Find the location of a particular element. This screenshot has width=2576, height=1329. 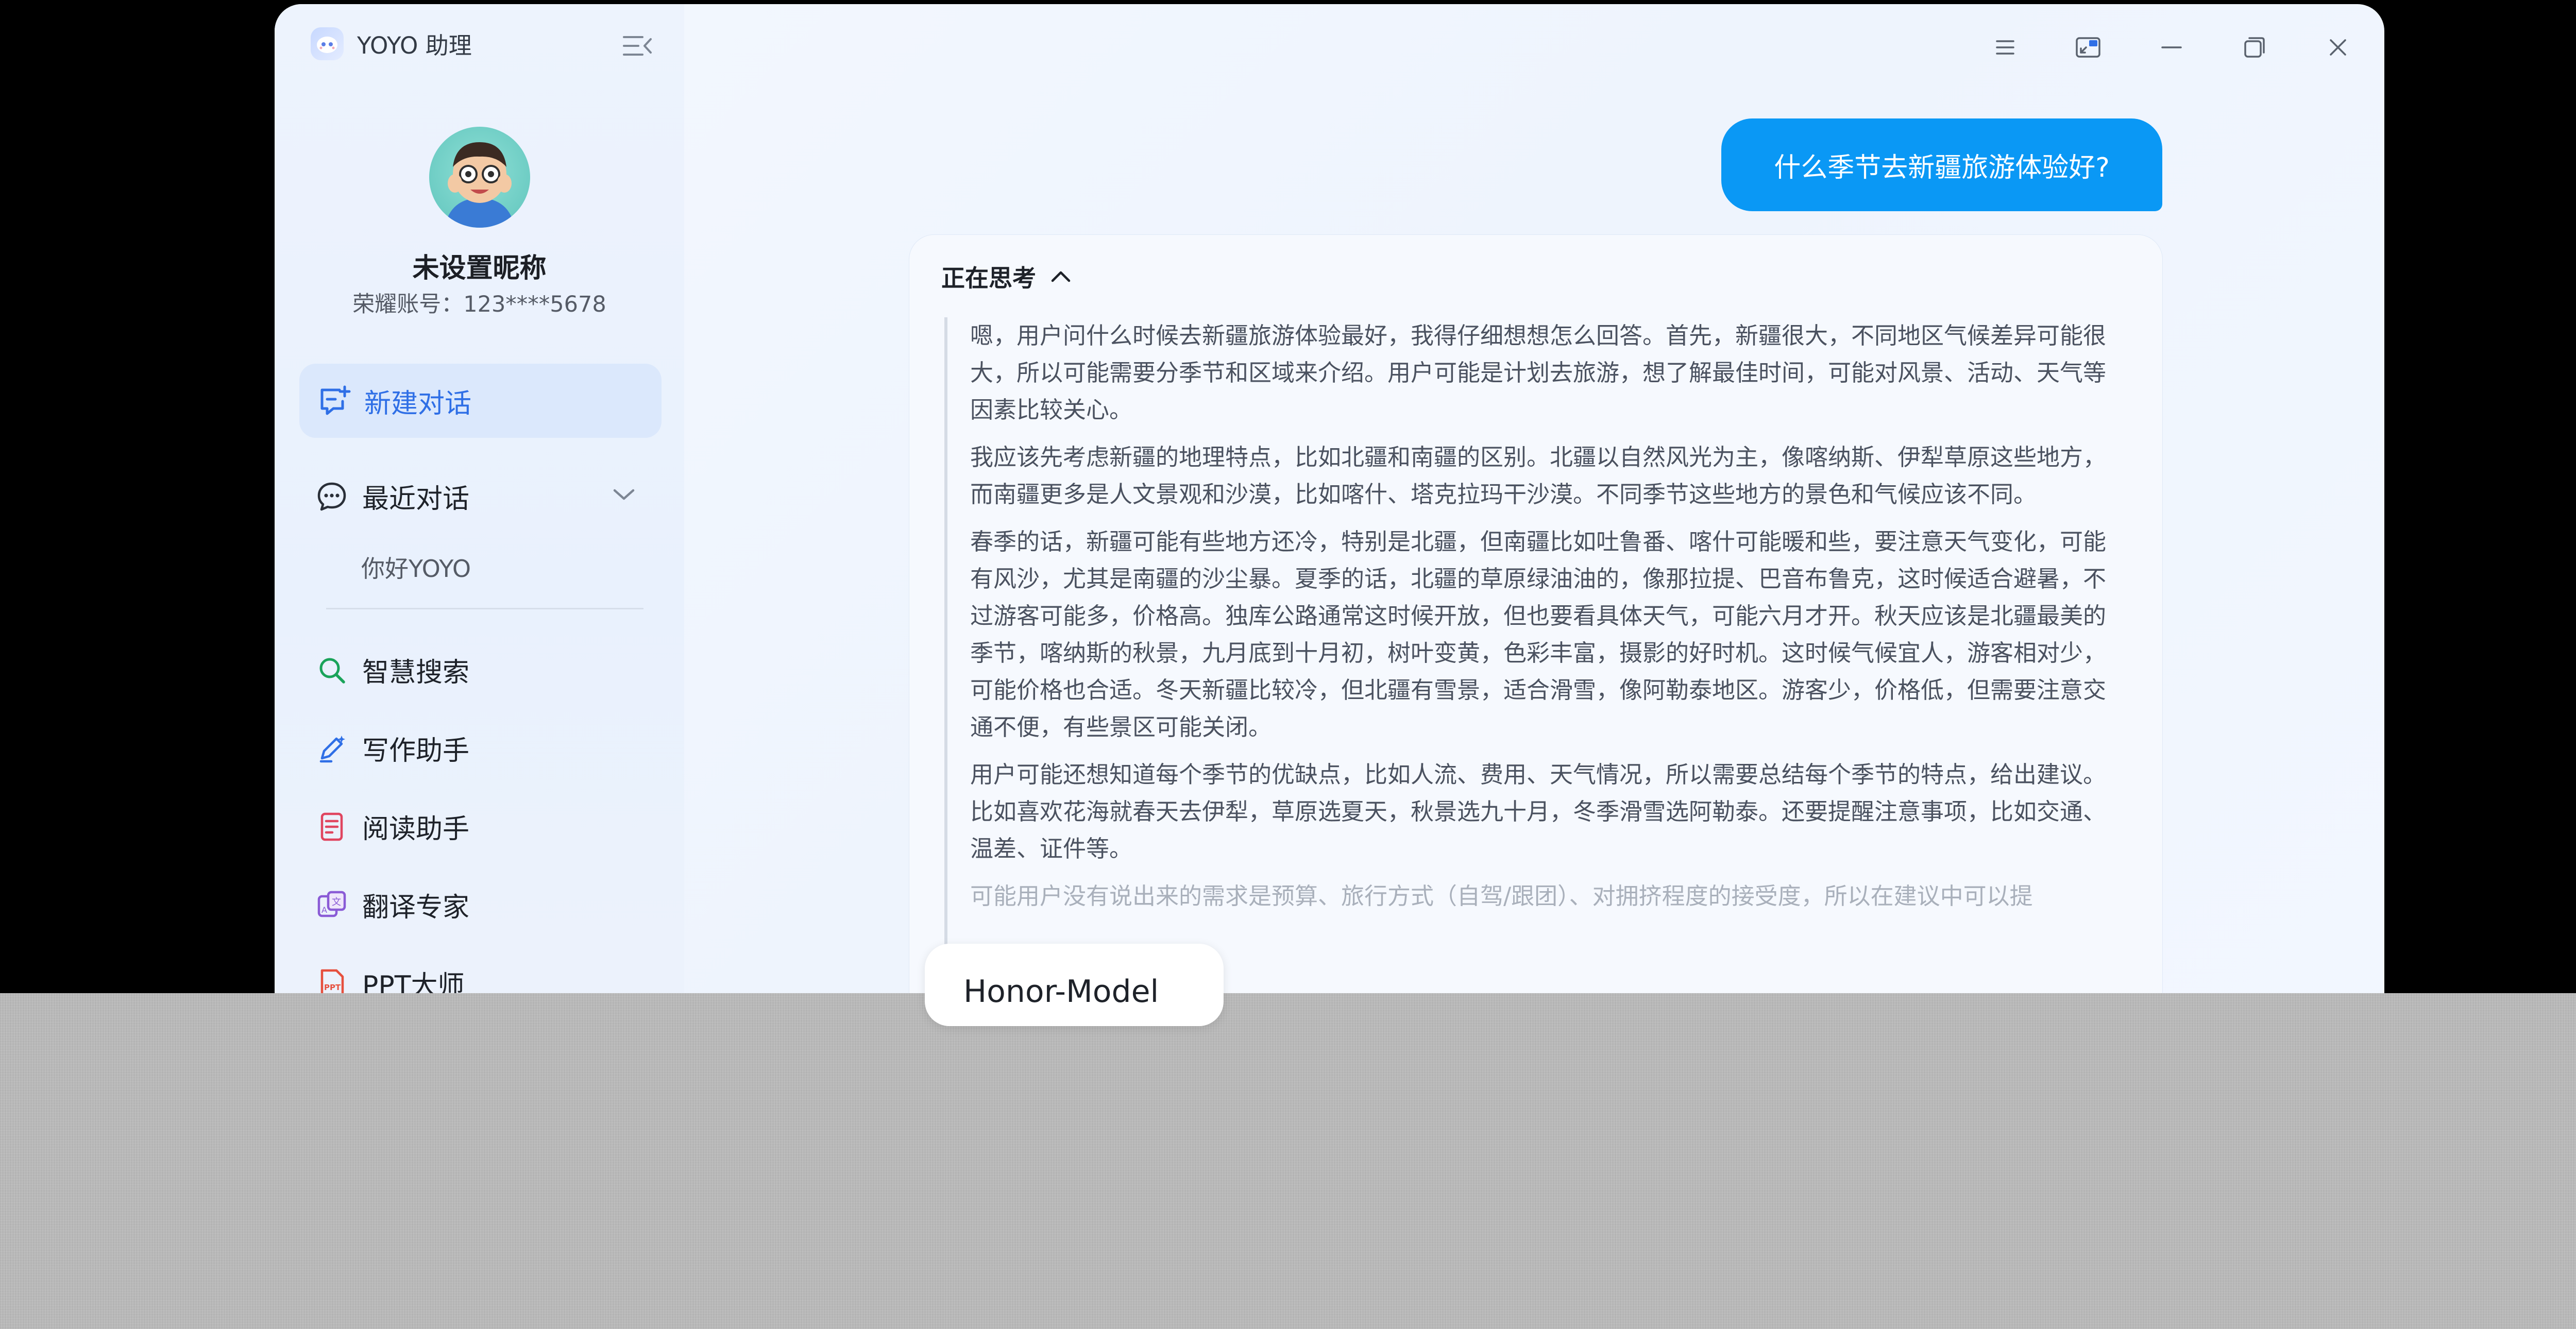

close-button is located at coordinates (2338, 47).